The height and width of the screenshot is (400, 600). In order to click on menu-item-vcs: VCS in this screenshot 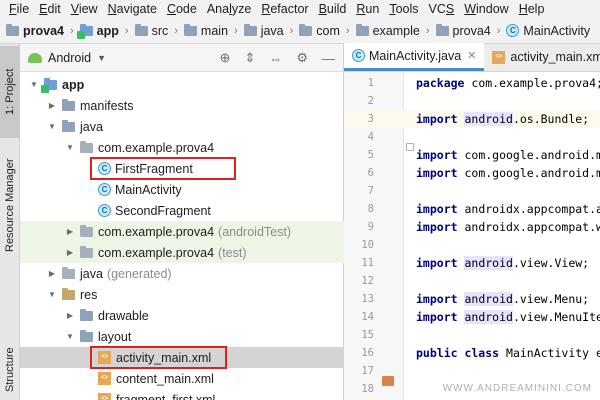, I will do `click(442, 9)`.